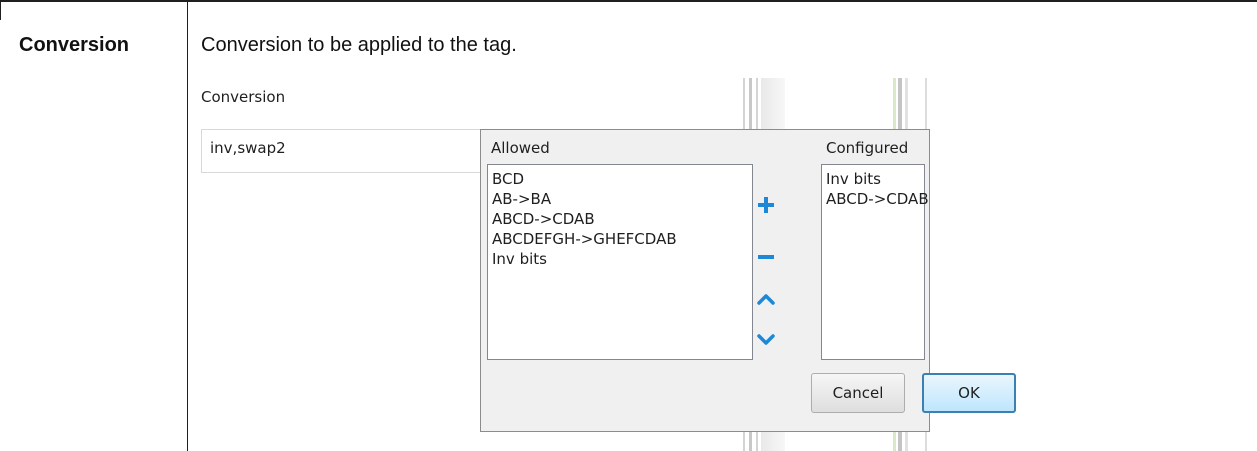 The height and width of the screenshot is (451, 1257). What do you see at coordinates (628, 1) in the screenshot?
I see `table-top-border` at bounding box center [628, 1].